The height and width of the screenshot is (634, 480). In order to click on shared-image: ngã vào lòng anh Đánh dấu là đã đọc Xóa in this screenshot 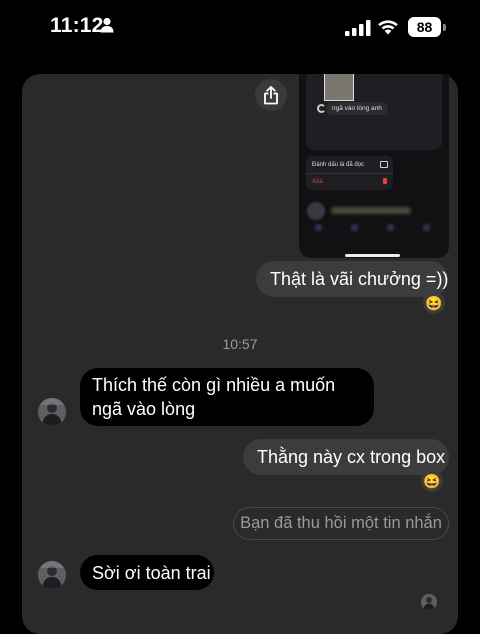, I will do `click(374, 166)`.